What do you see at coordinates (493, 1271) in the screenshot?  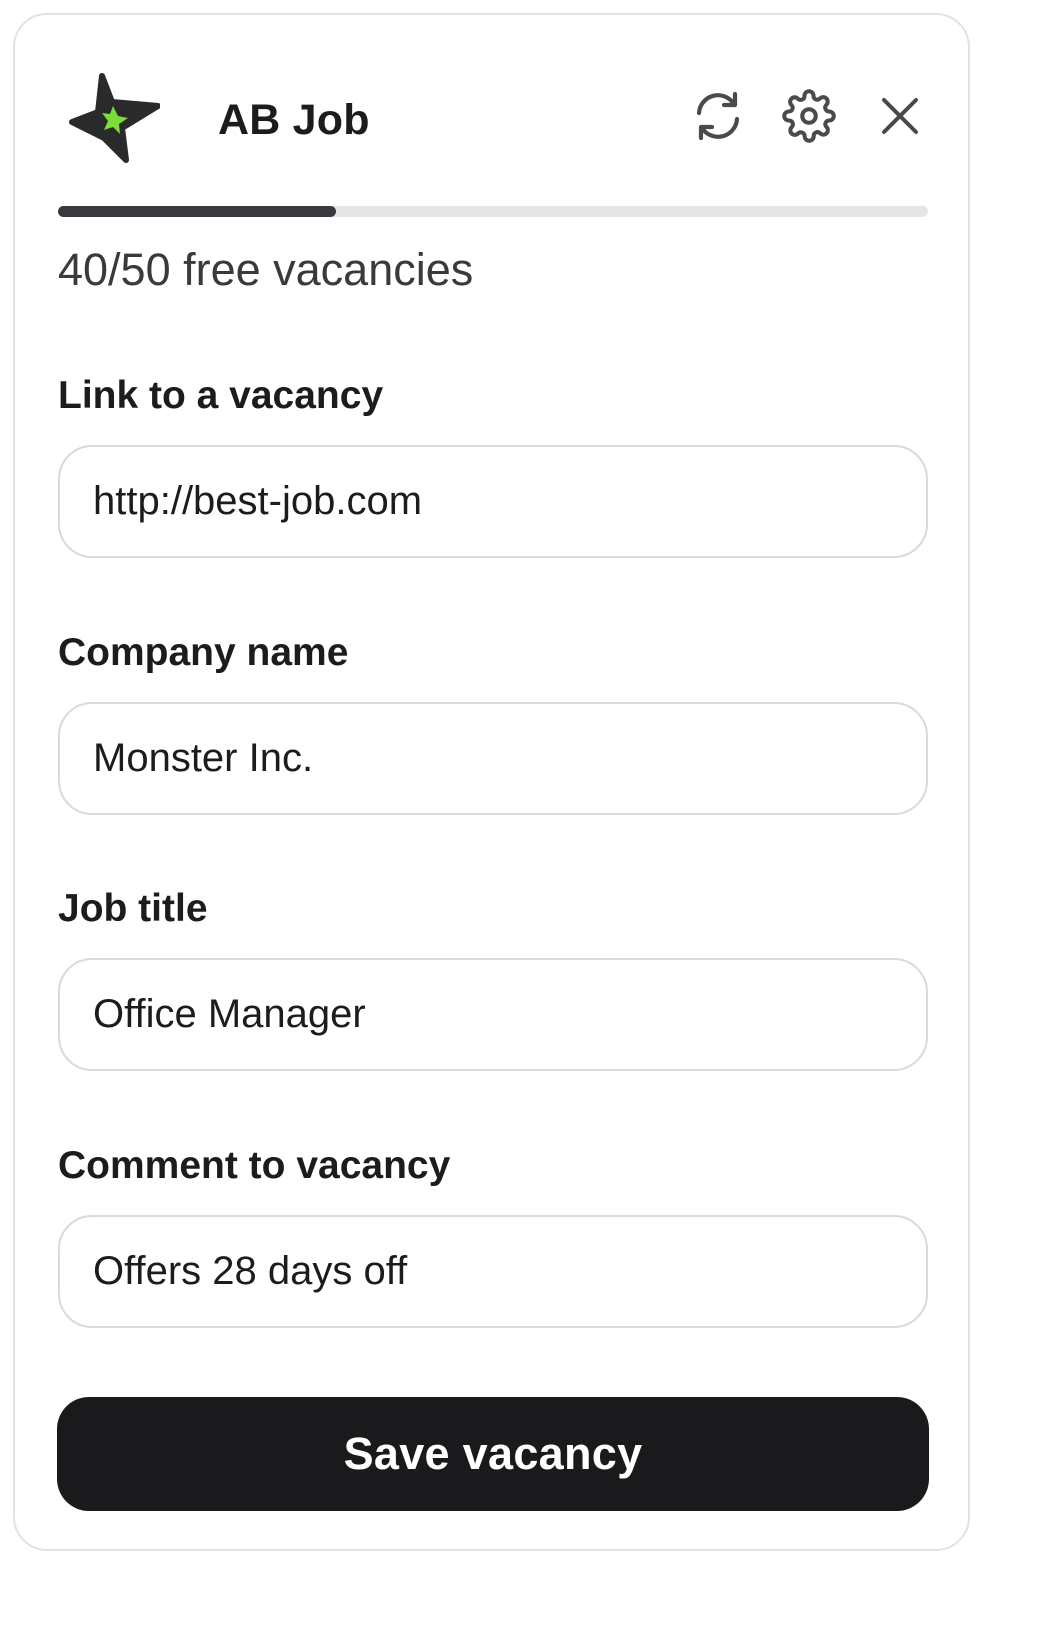 I see `comment-input` at bounding box center [493, 1271].